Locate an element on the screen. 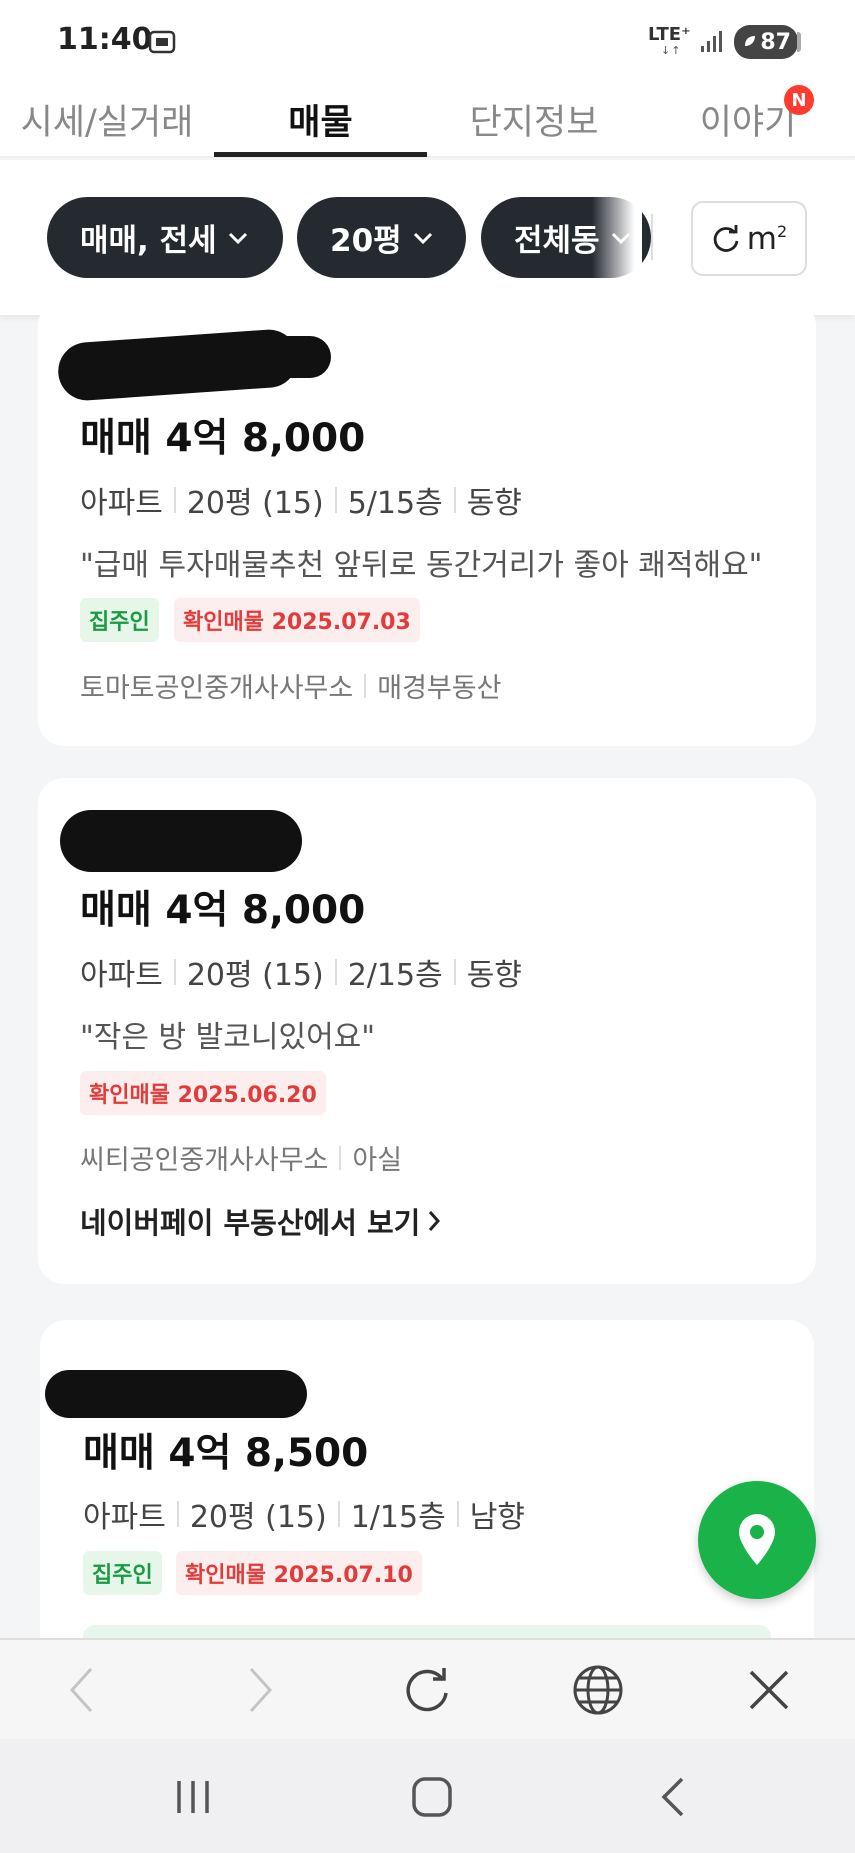 The image size is (855, 1853). home-icon is located at coordinates (432, 1797).